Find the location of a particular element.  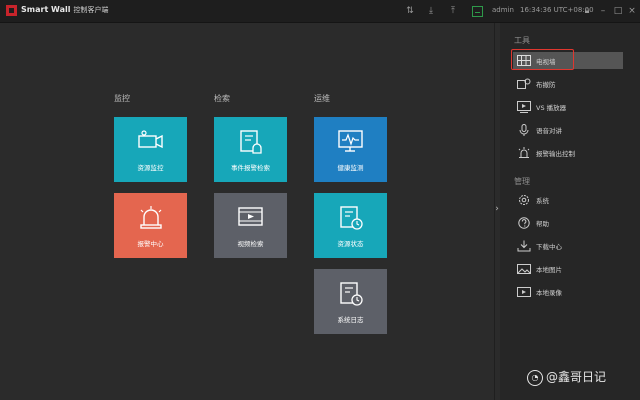

maximize-icon: □ is located at coordinates (618, 11).